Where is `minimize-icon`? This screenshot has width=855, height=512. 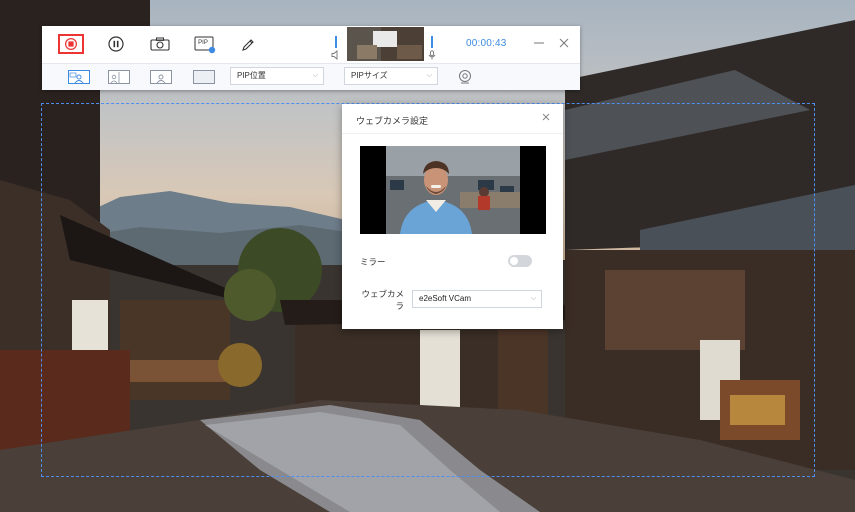
minimize-icon is located at coordinates (539, 43).